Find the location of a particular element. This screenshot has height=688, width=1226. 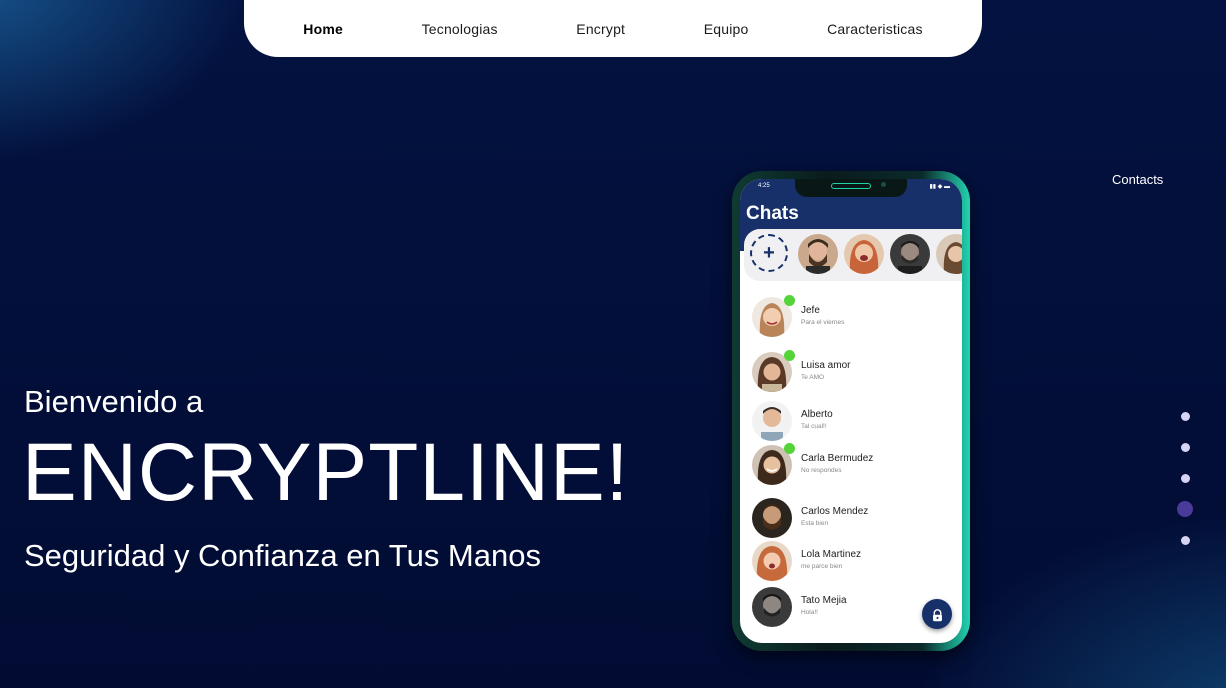

chat-message: Esta bien is located at coordinates (815, 523).